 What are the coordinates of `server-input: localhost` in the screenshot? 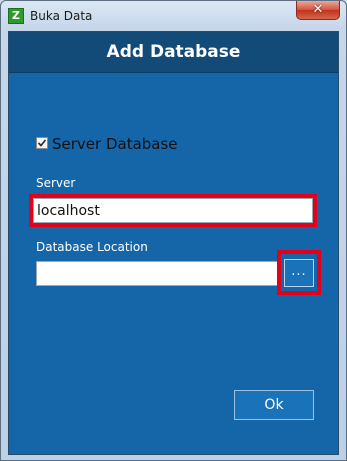 It's located at (173, 210).